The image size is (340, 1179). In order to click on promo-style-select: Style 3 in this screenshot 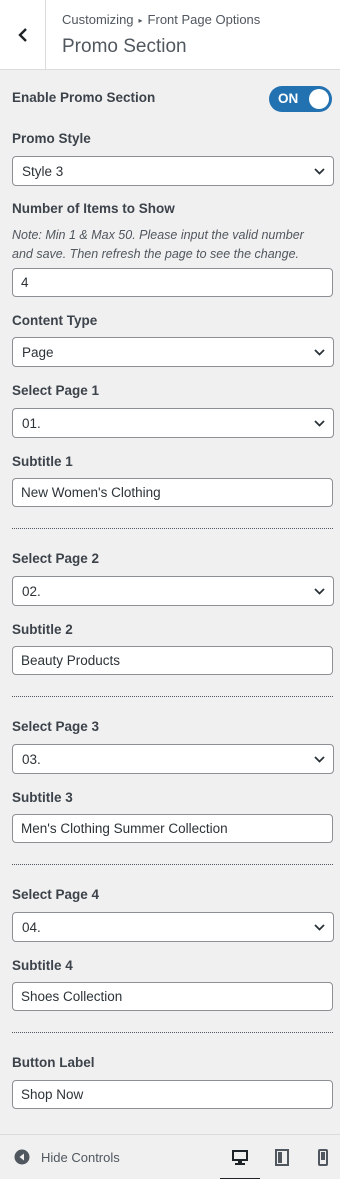, I will do `click(173, 171)`.